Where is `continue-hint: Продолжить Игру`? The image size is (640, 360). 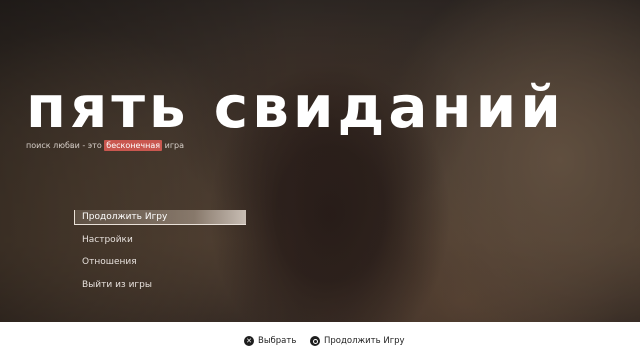 continue-hint: Продолжить Игру is located at coordinates (357, 341).